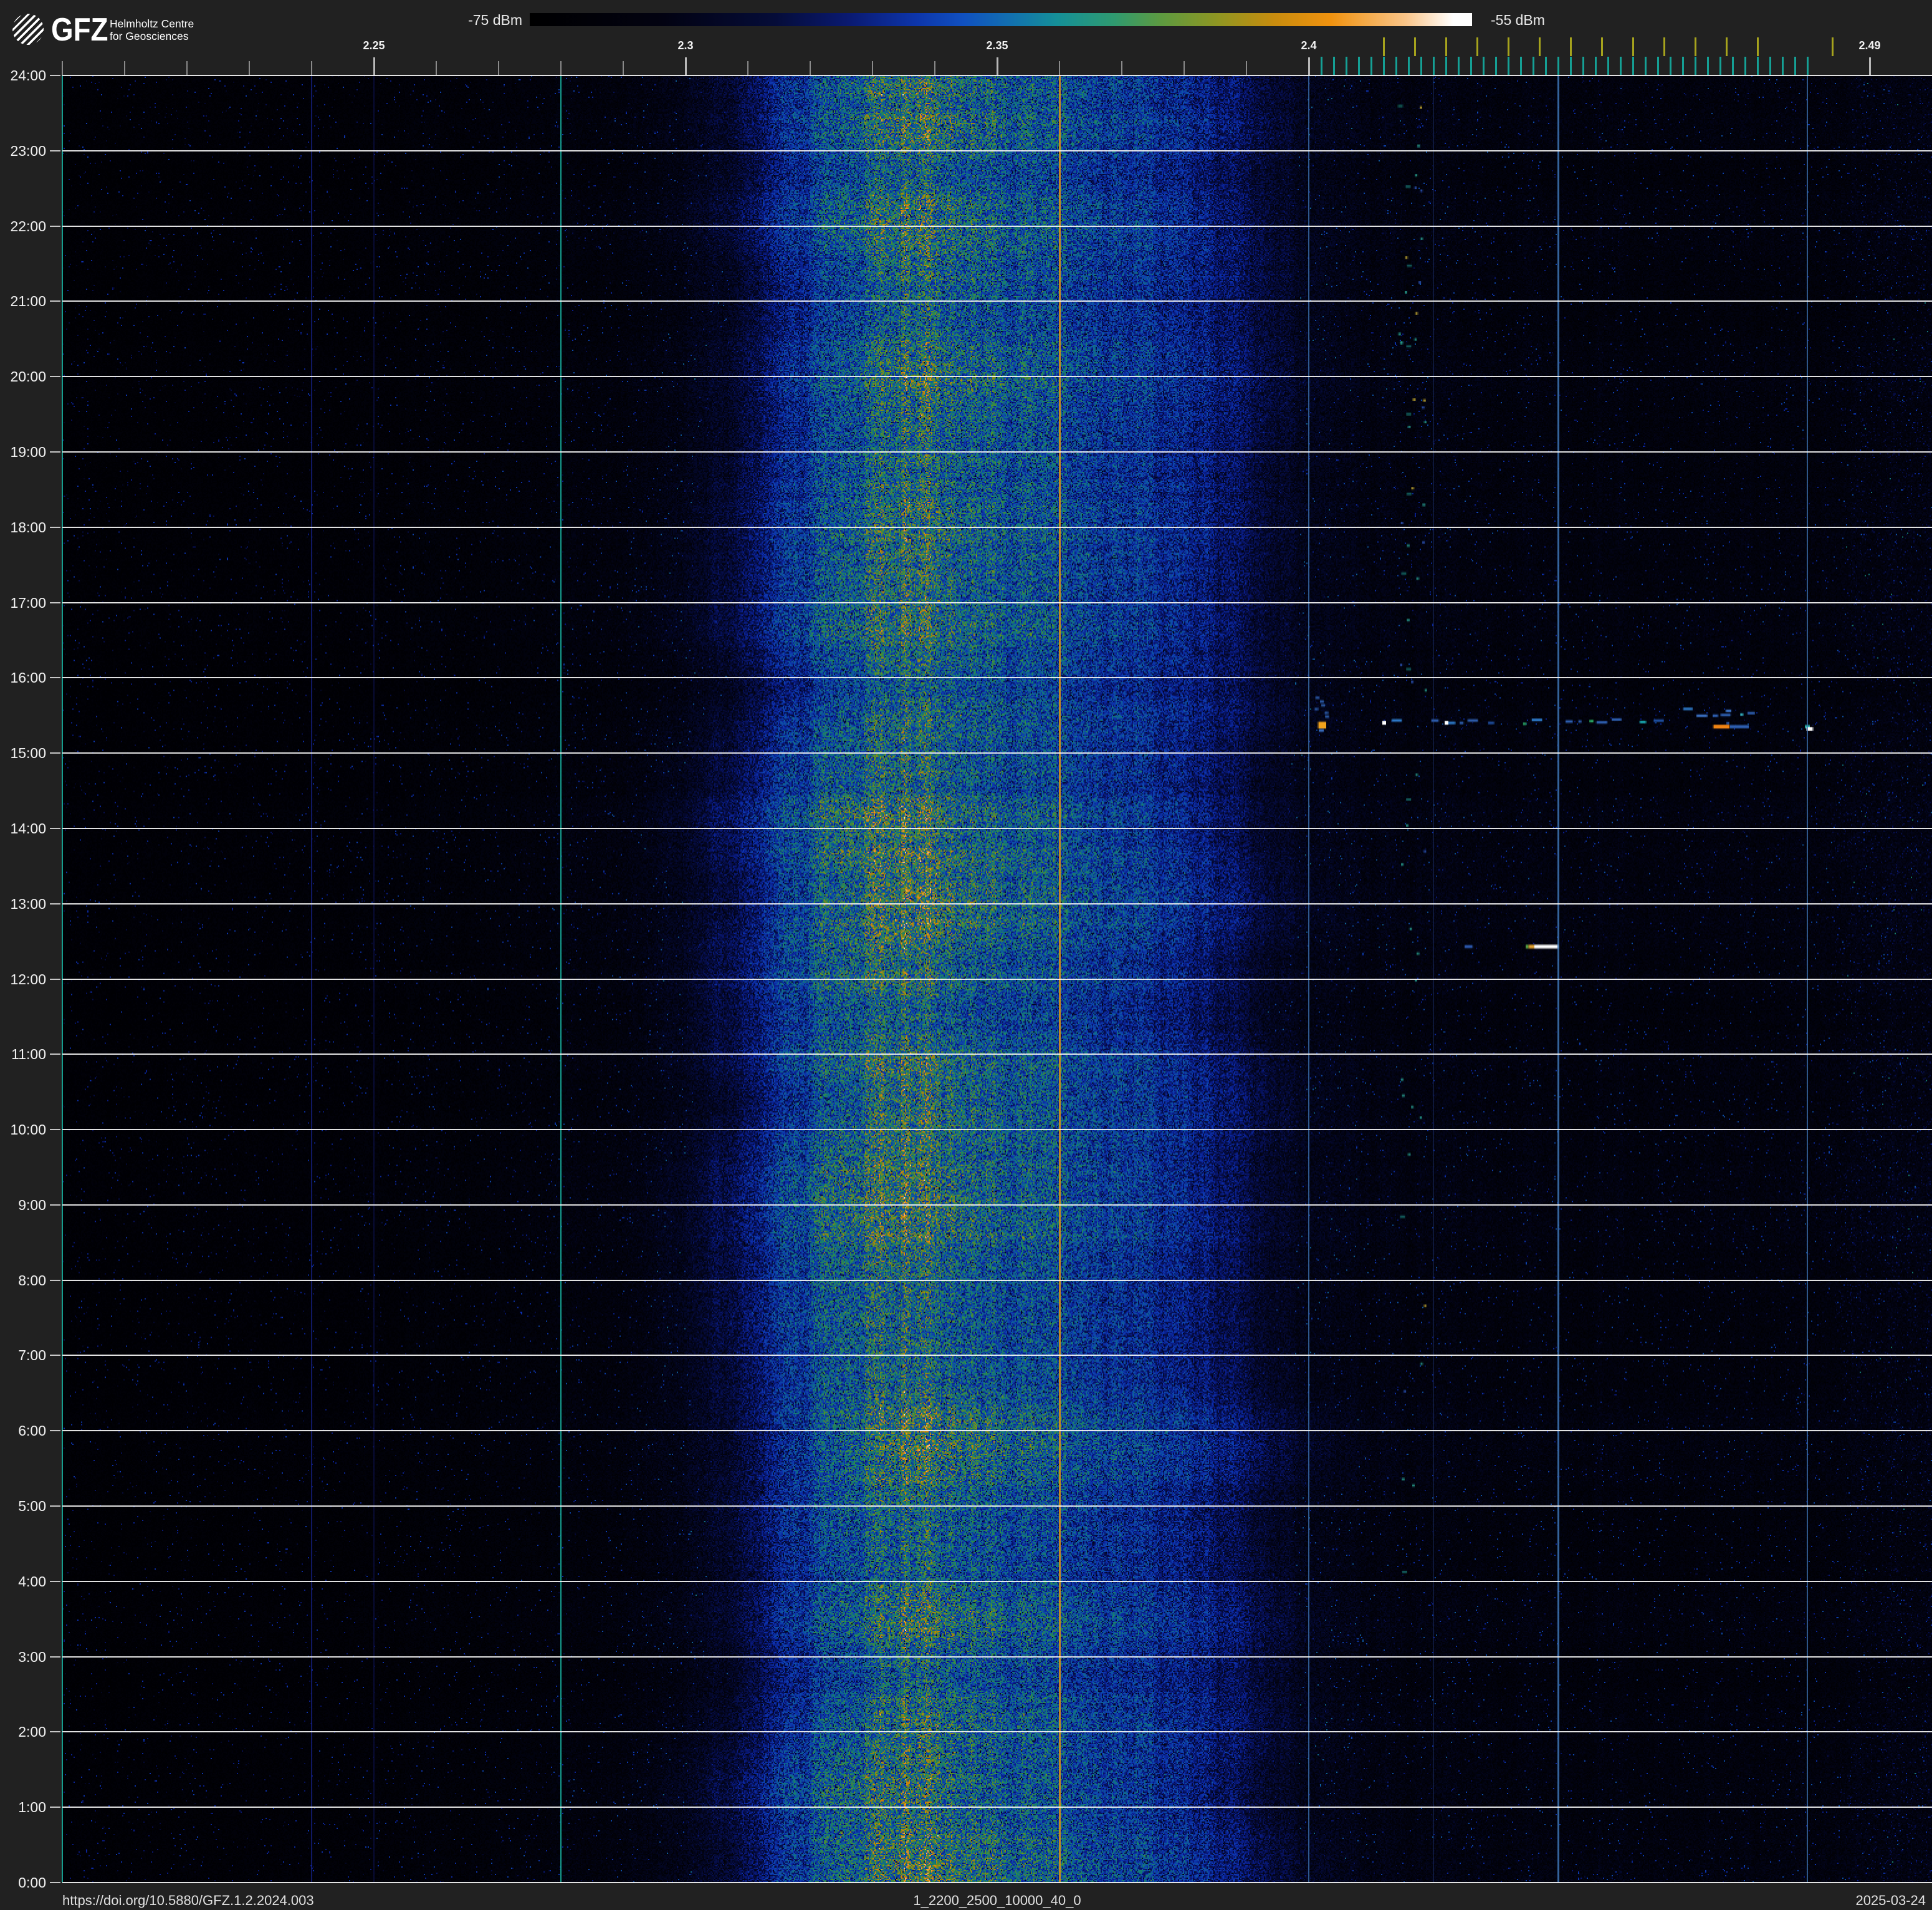  What do you see at coordinates (149, 35) in the screenshot?
I see `logo-subtitle-line2: for Geosciences` at bounding box center [149, 35].